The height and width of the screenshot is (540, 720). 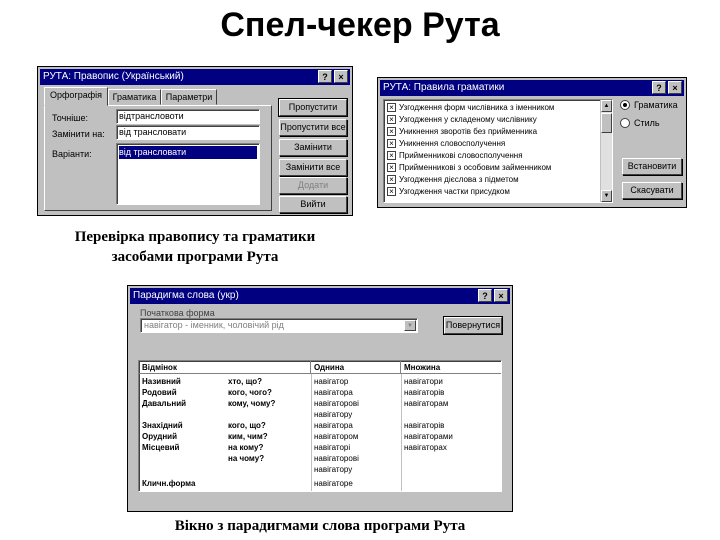 I want to click on skip-all-button: Пропустити все, so click(x=313, y=127).